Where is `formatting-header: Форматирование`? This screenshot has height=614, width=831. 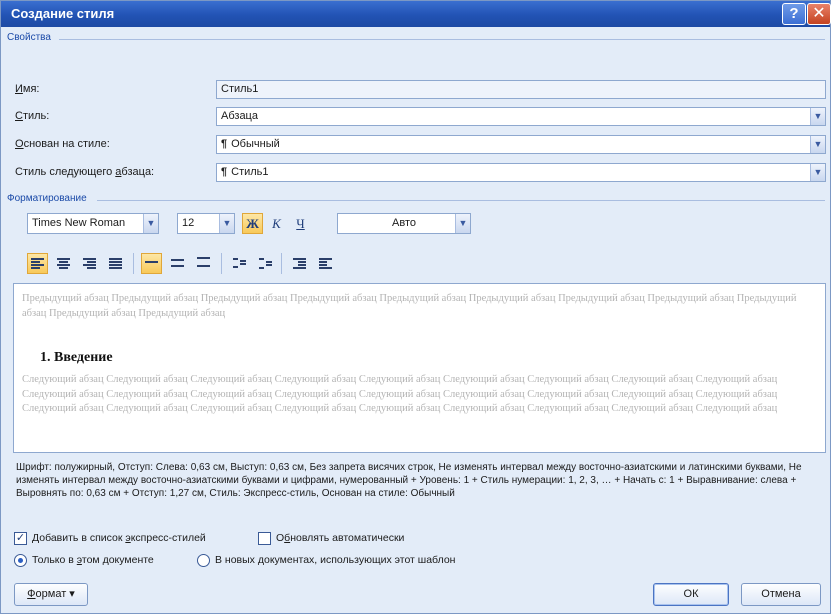 formatting-header: Форматирование is located at coordinates (47, 198).